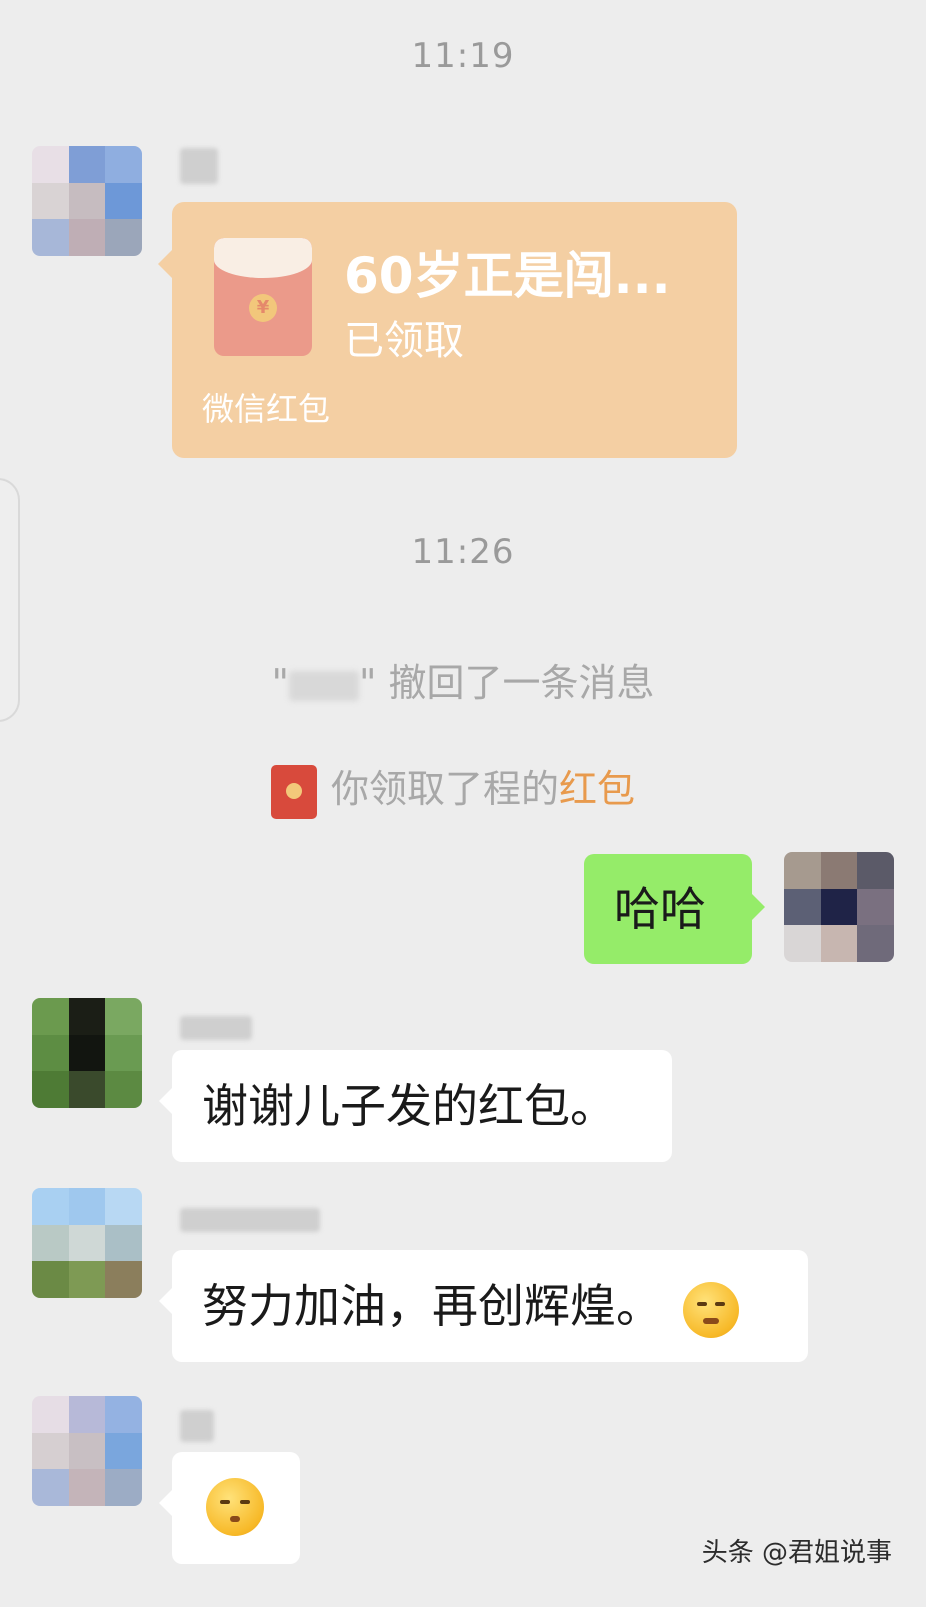 The height and width of the screenshot is (1607, 926). I want to click on recall-notice: " " 撤回了一条消息, so click(463, 679).